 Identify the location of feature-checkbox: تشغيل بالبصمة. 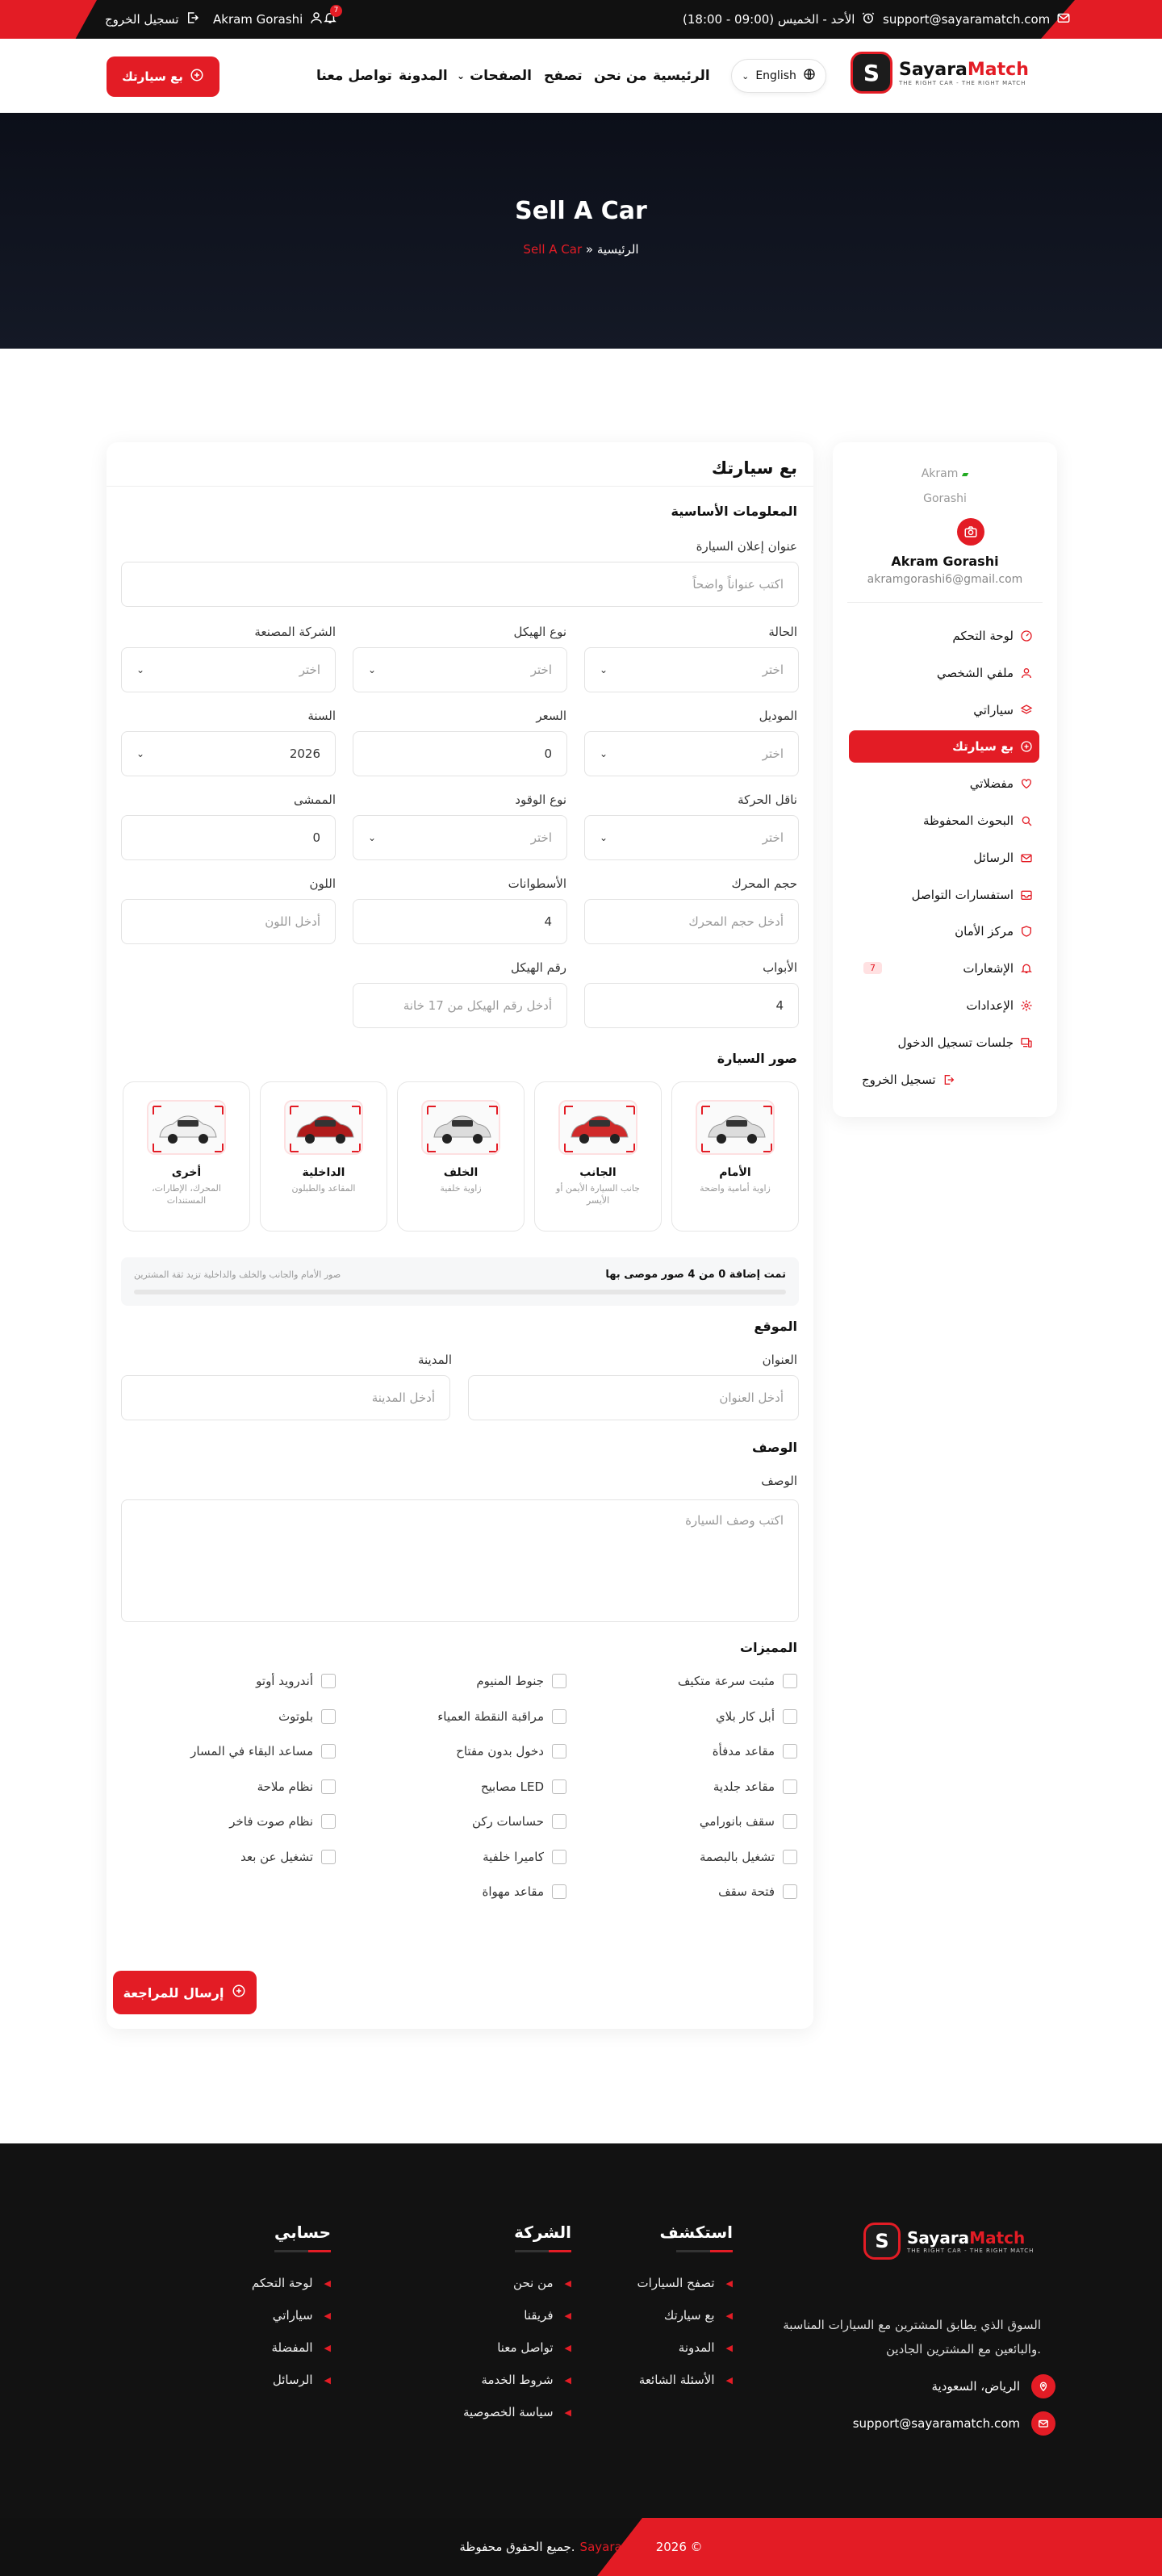
(692, 1856).